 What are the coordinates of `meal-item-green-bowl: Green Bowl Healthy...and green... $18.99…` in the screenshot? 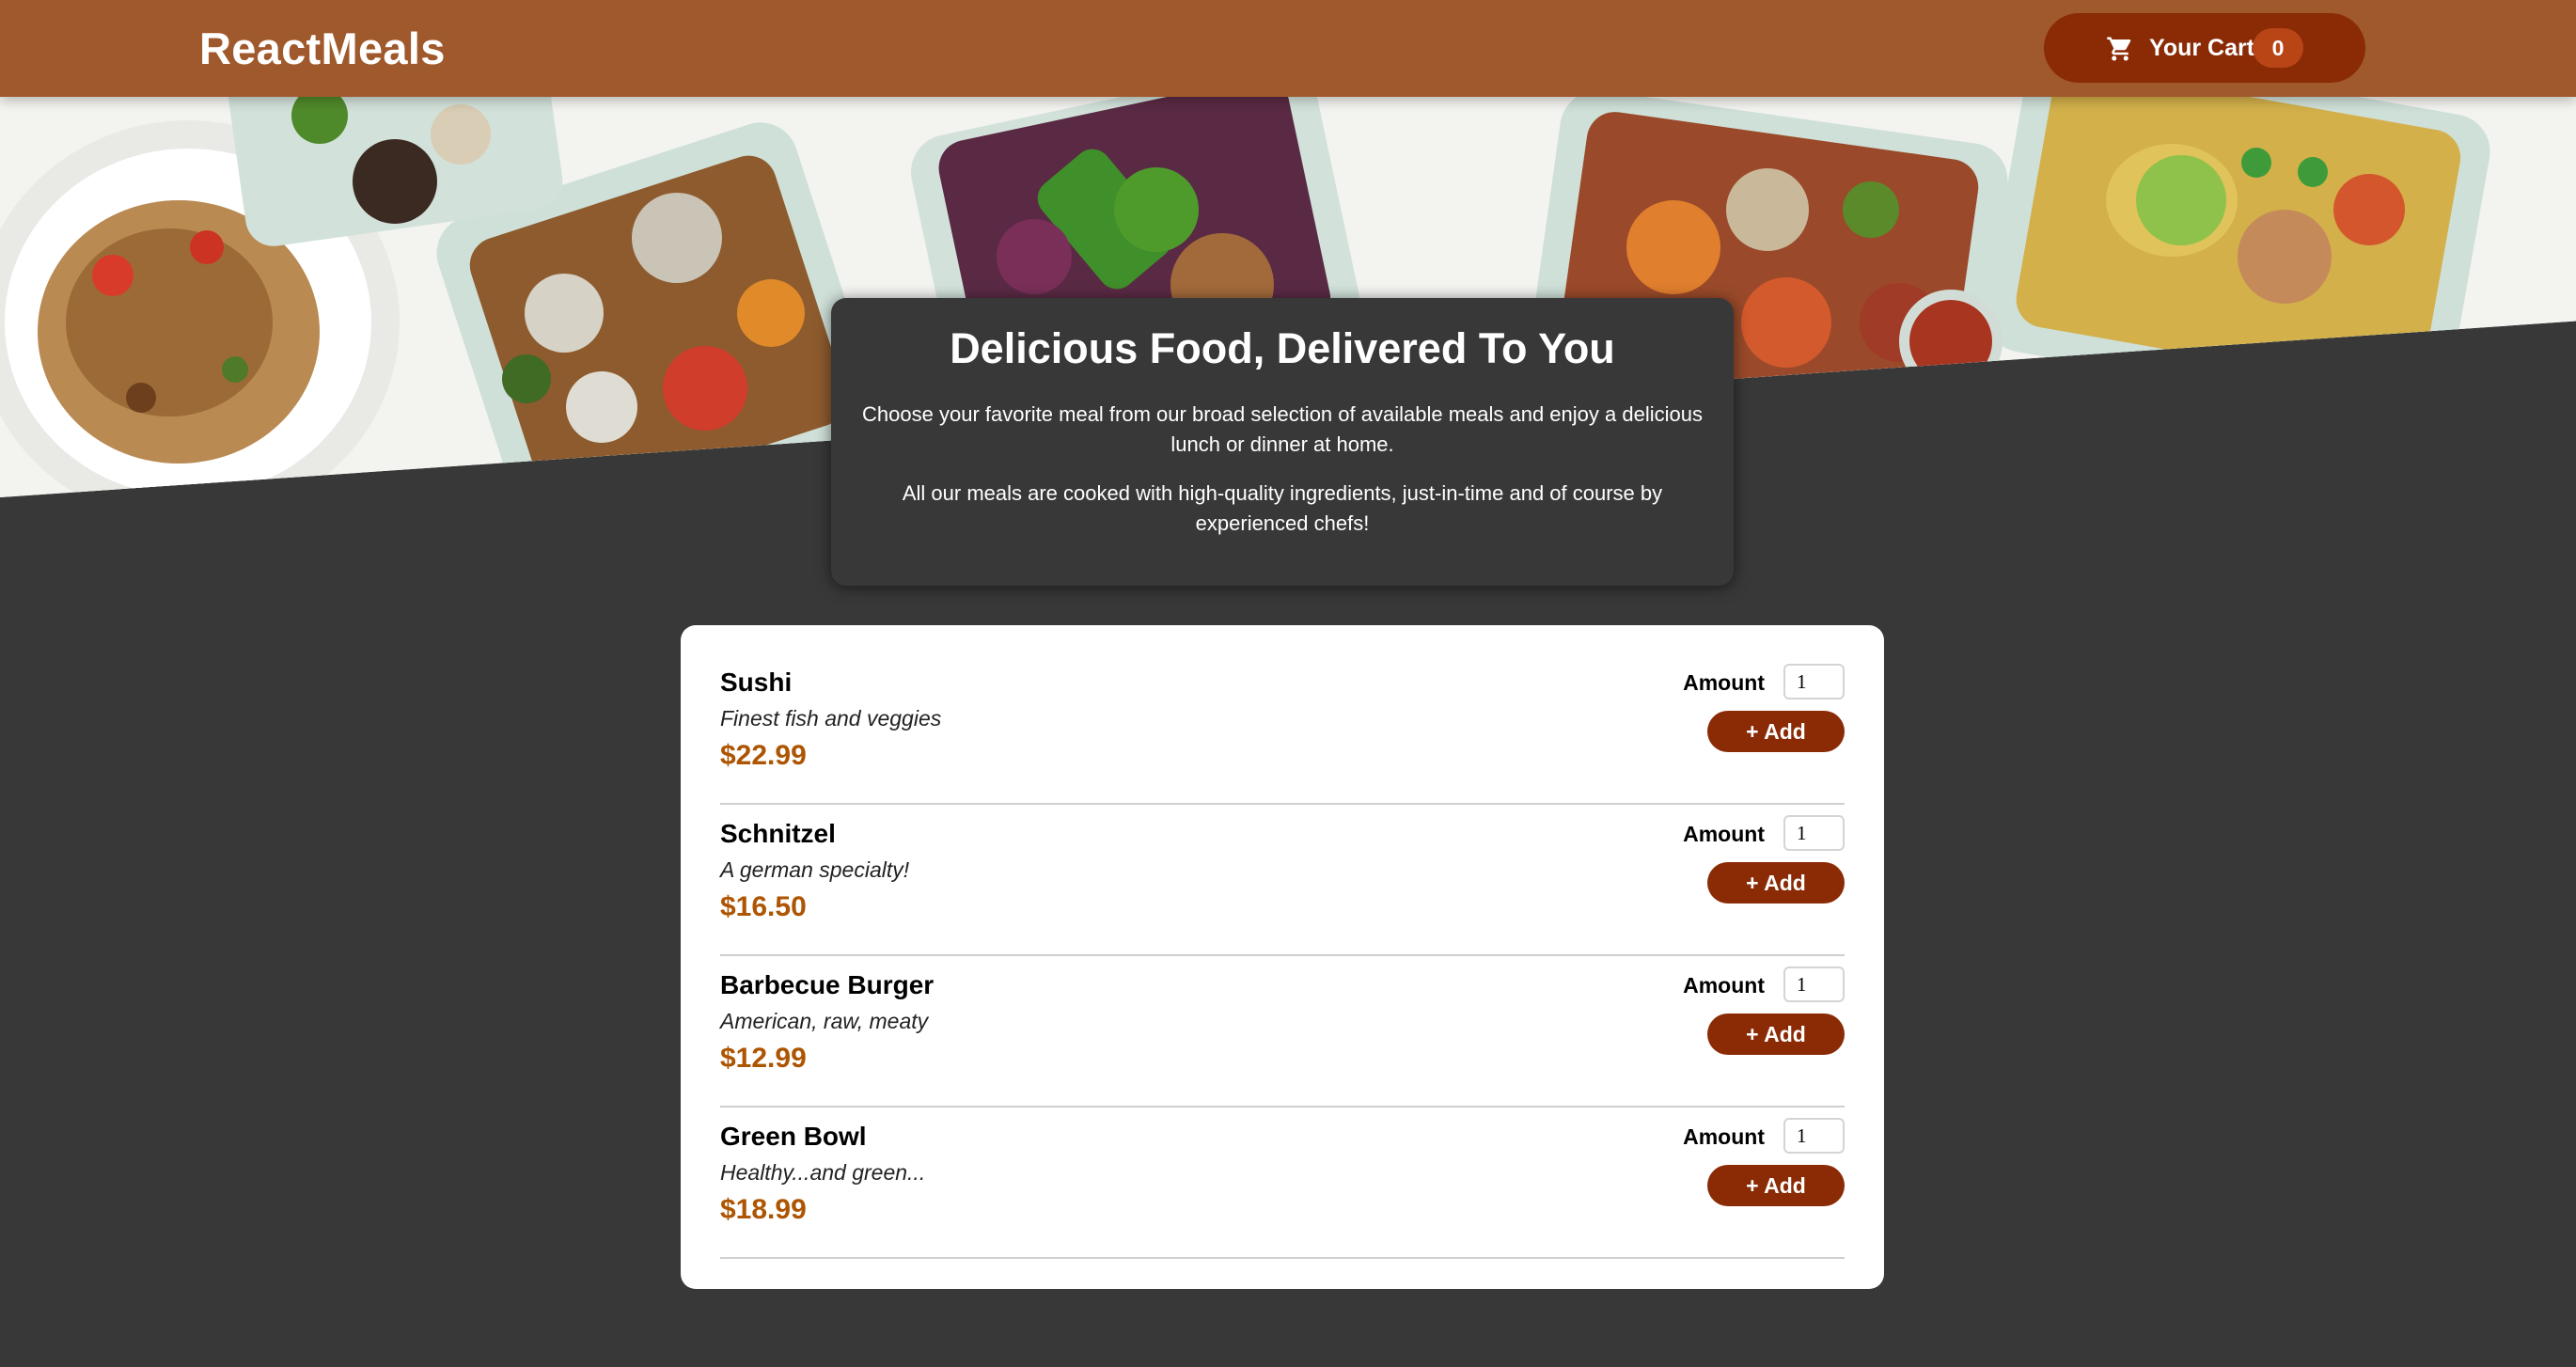 It's located at (1282, 1183).